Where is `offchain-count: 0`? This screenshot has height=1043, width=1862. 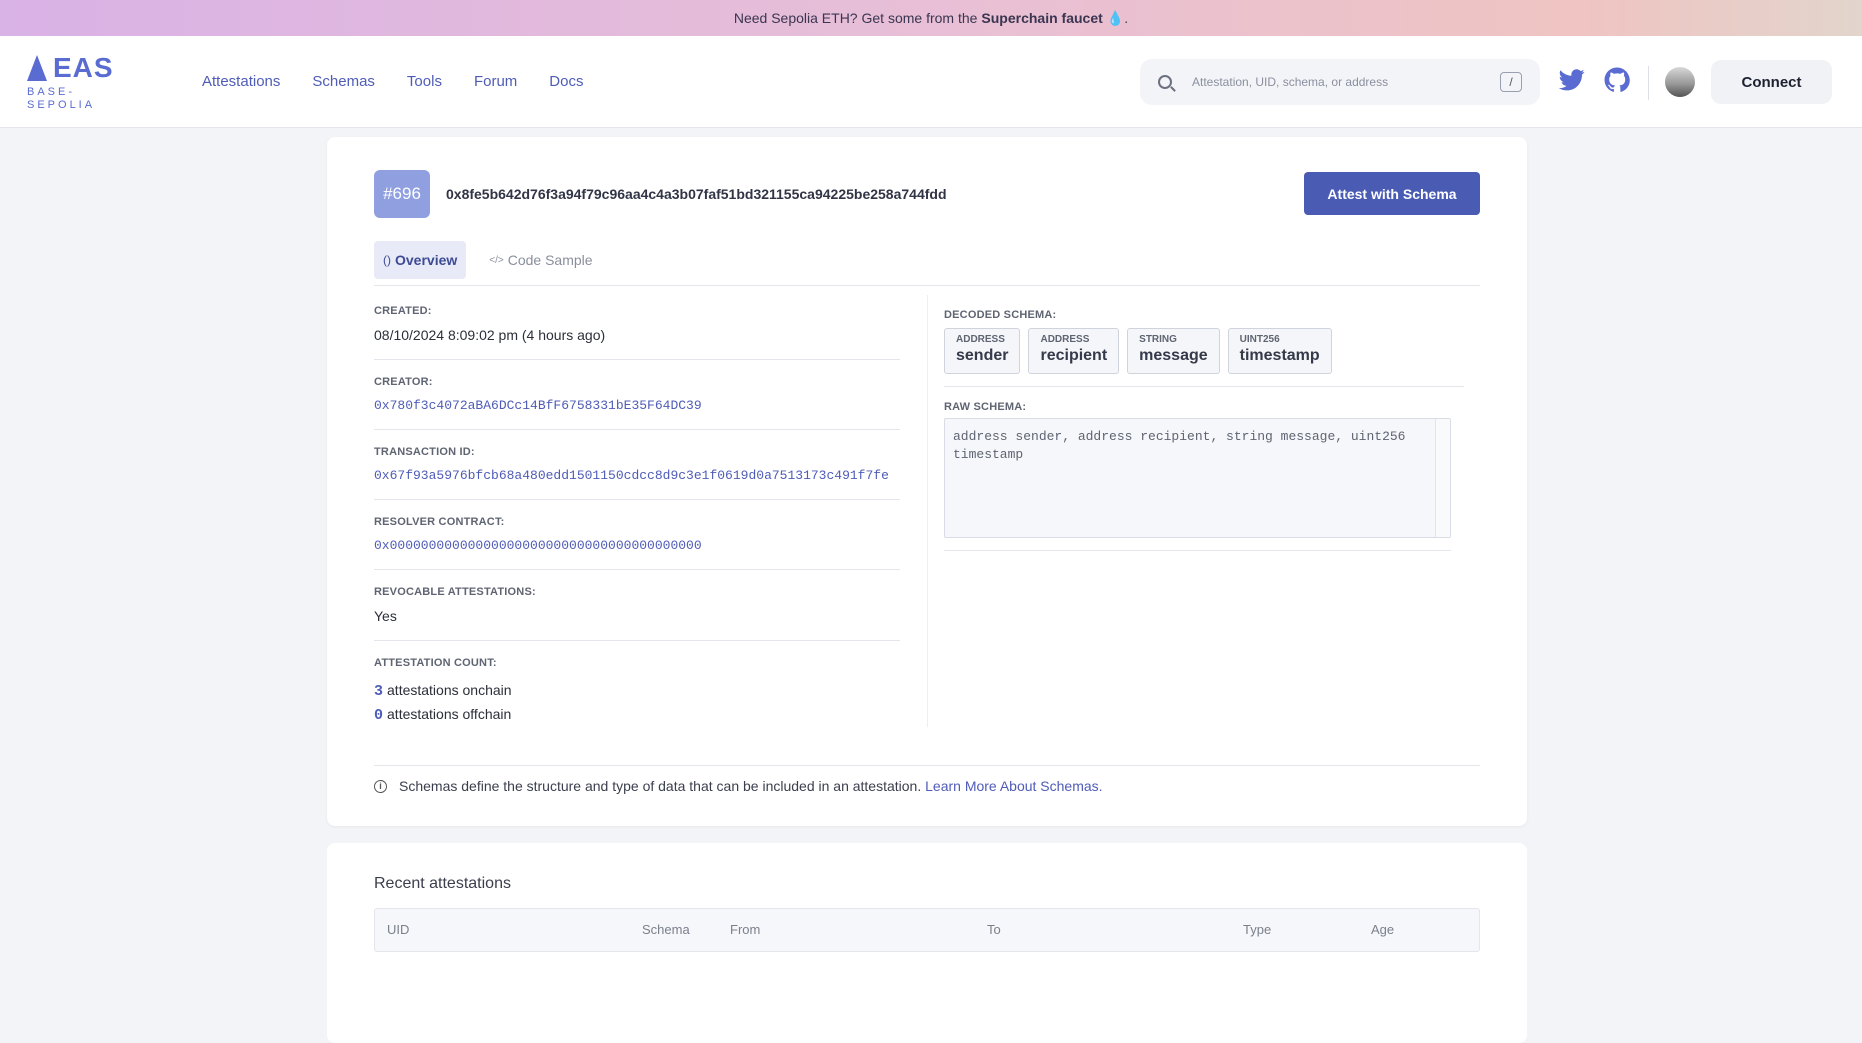 offchain-count: 0 is located at coordinates (379, 715).